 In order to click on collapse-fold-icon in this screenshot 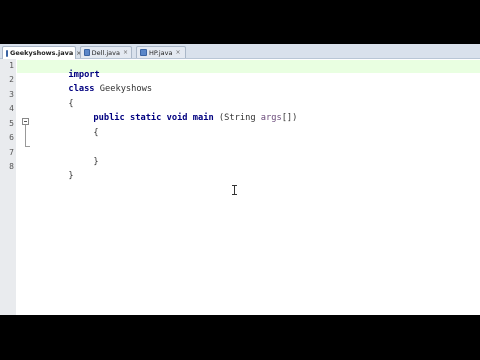, I will do `click(25, 121)`.